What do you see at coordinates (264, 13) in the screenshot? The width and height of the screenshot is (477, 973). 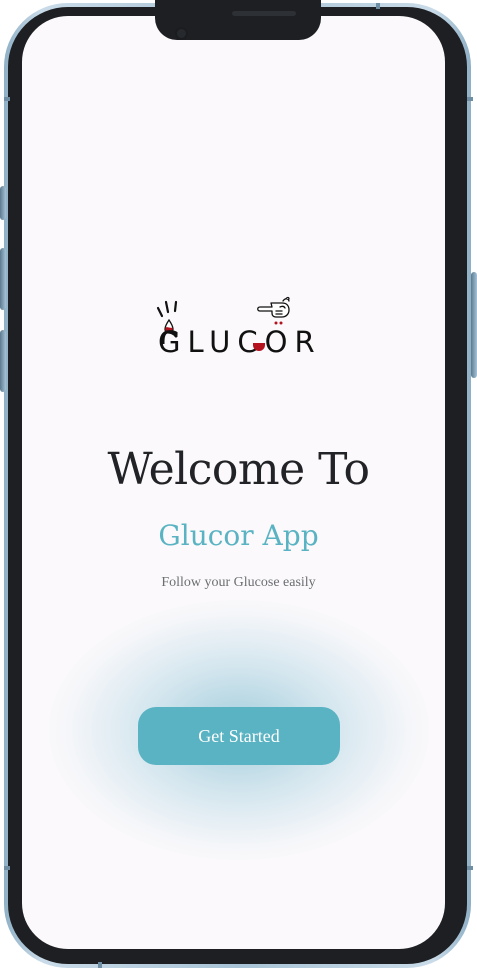 I see `speaker-grille` at bounding box center [264, 13].